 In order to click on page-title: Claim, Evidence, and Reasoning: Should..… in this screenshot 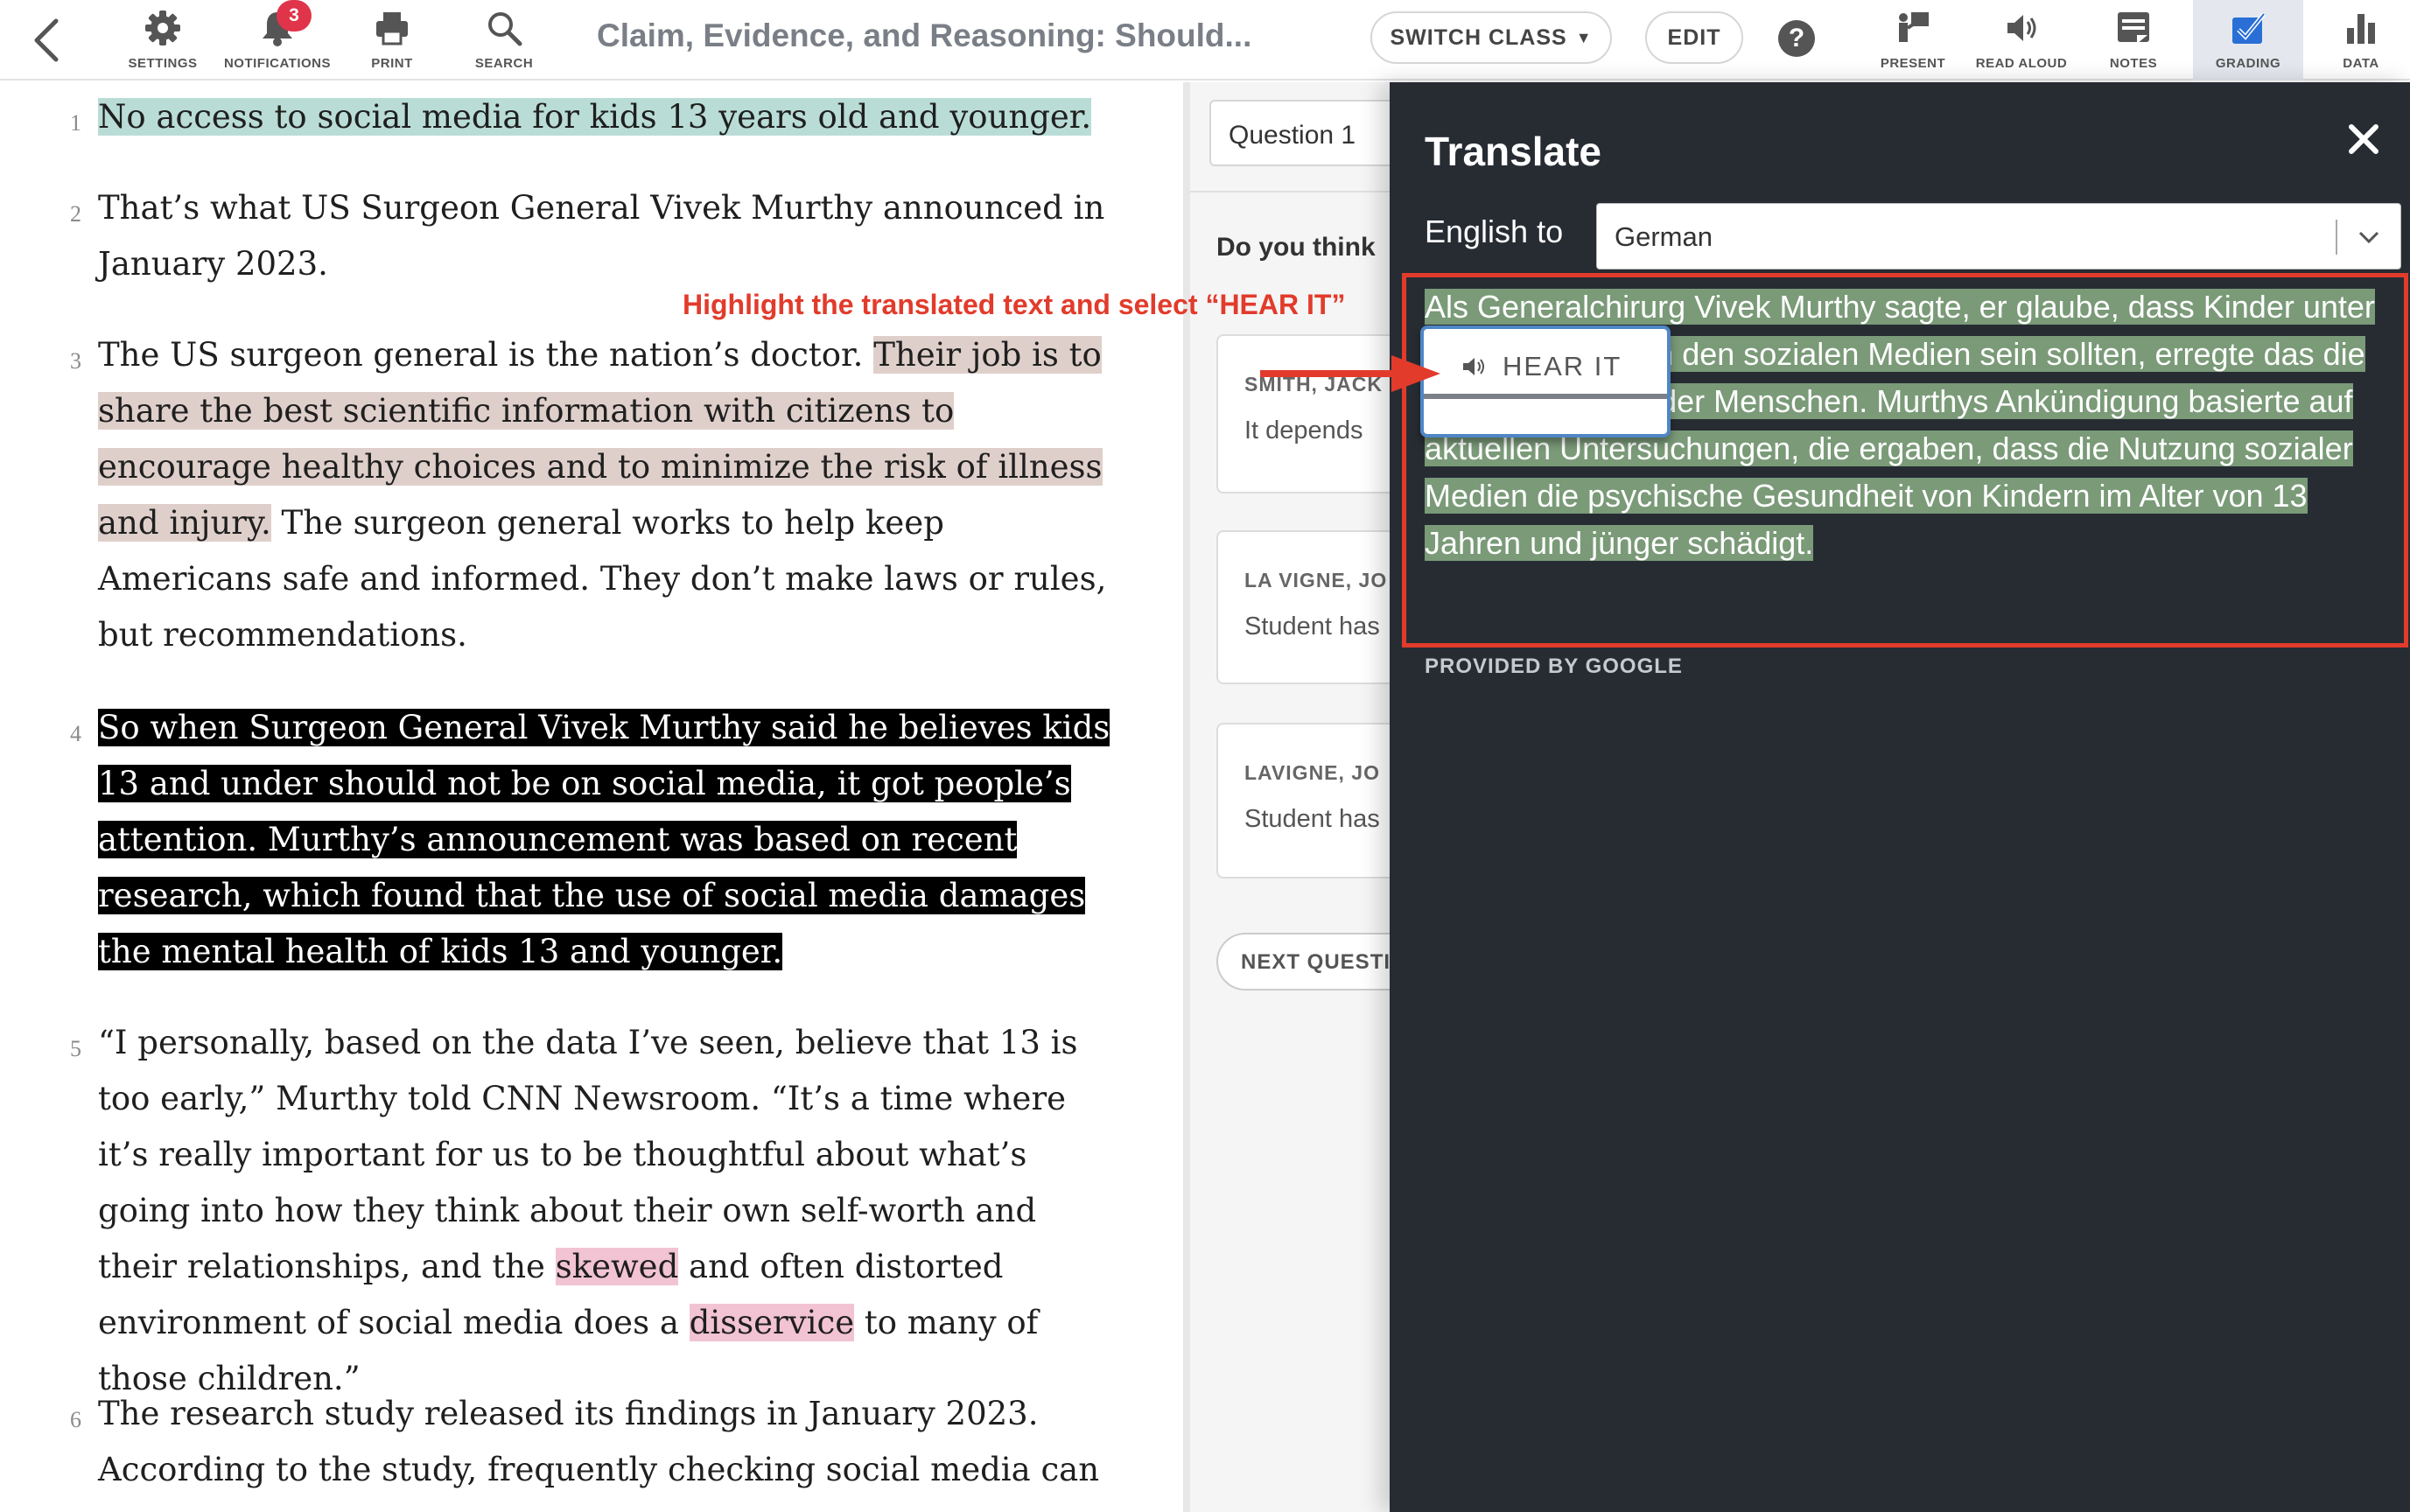, I will do `click(924, 35)`.